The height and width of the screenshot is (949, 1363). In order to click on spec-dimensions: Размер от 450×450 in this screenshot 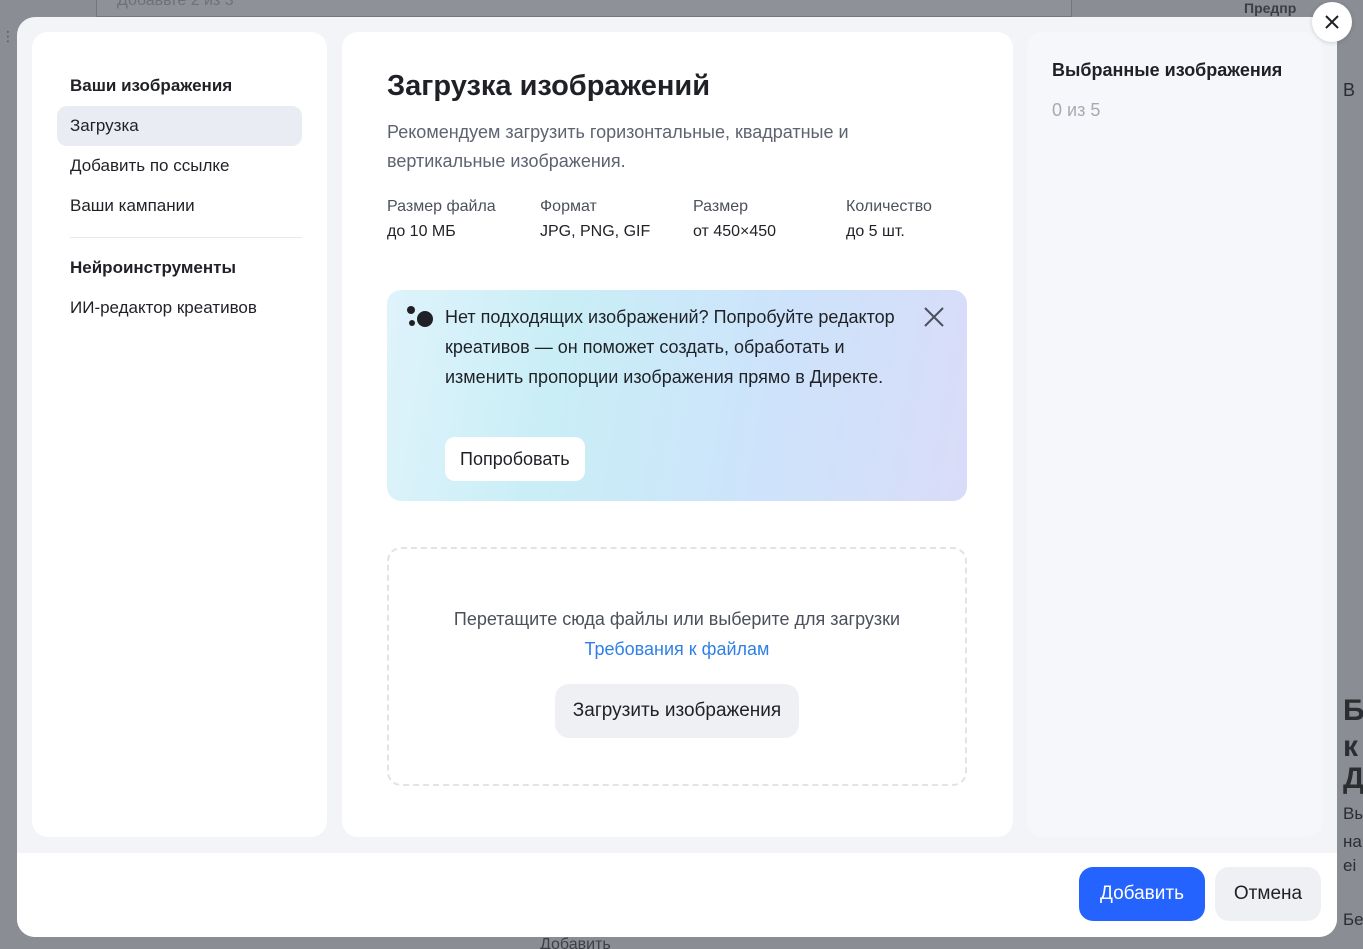, I will do `click(769, 219)`.